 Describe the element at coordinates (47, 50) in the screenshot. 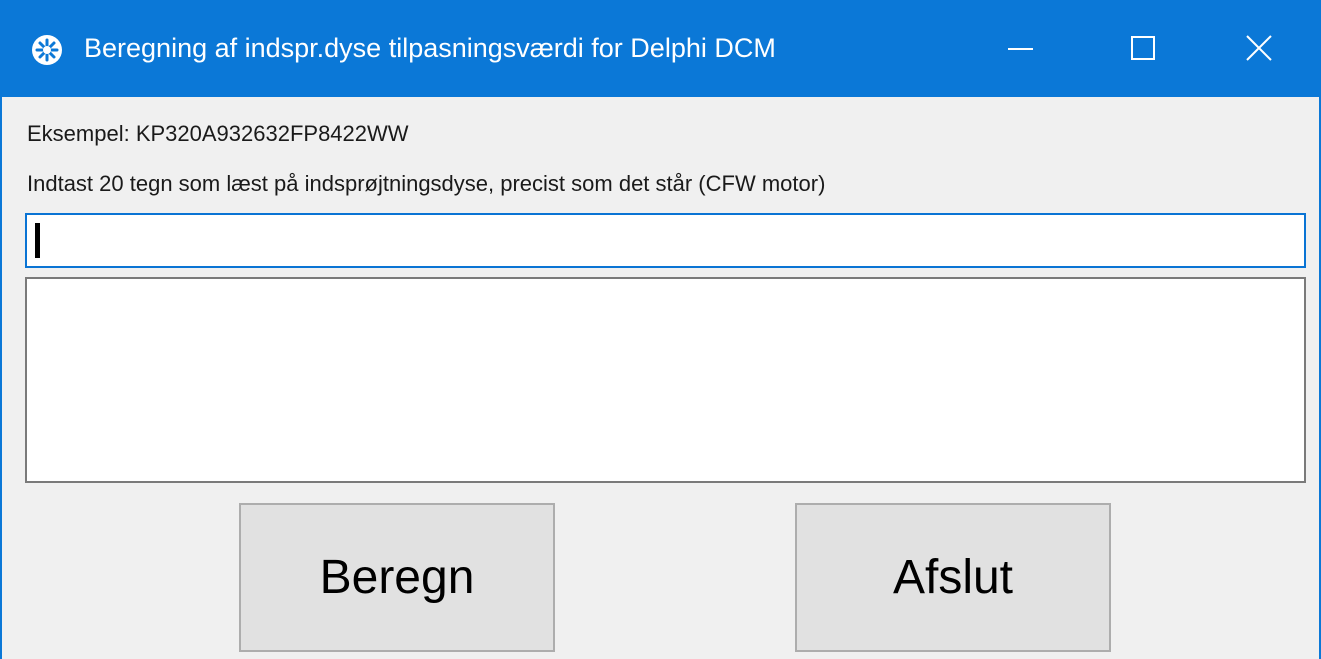

I see `settings-gear-icon` at that location.